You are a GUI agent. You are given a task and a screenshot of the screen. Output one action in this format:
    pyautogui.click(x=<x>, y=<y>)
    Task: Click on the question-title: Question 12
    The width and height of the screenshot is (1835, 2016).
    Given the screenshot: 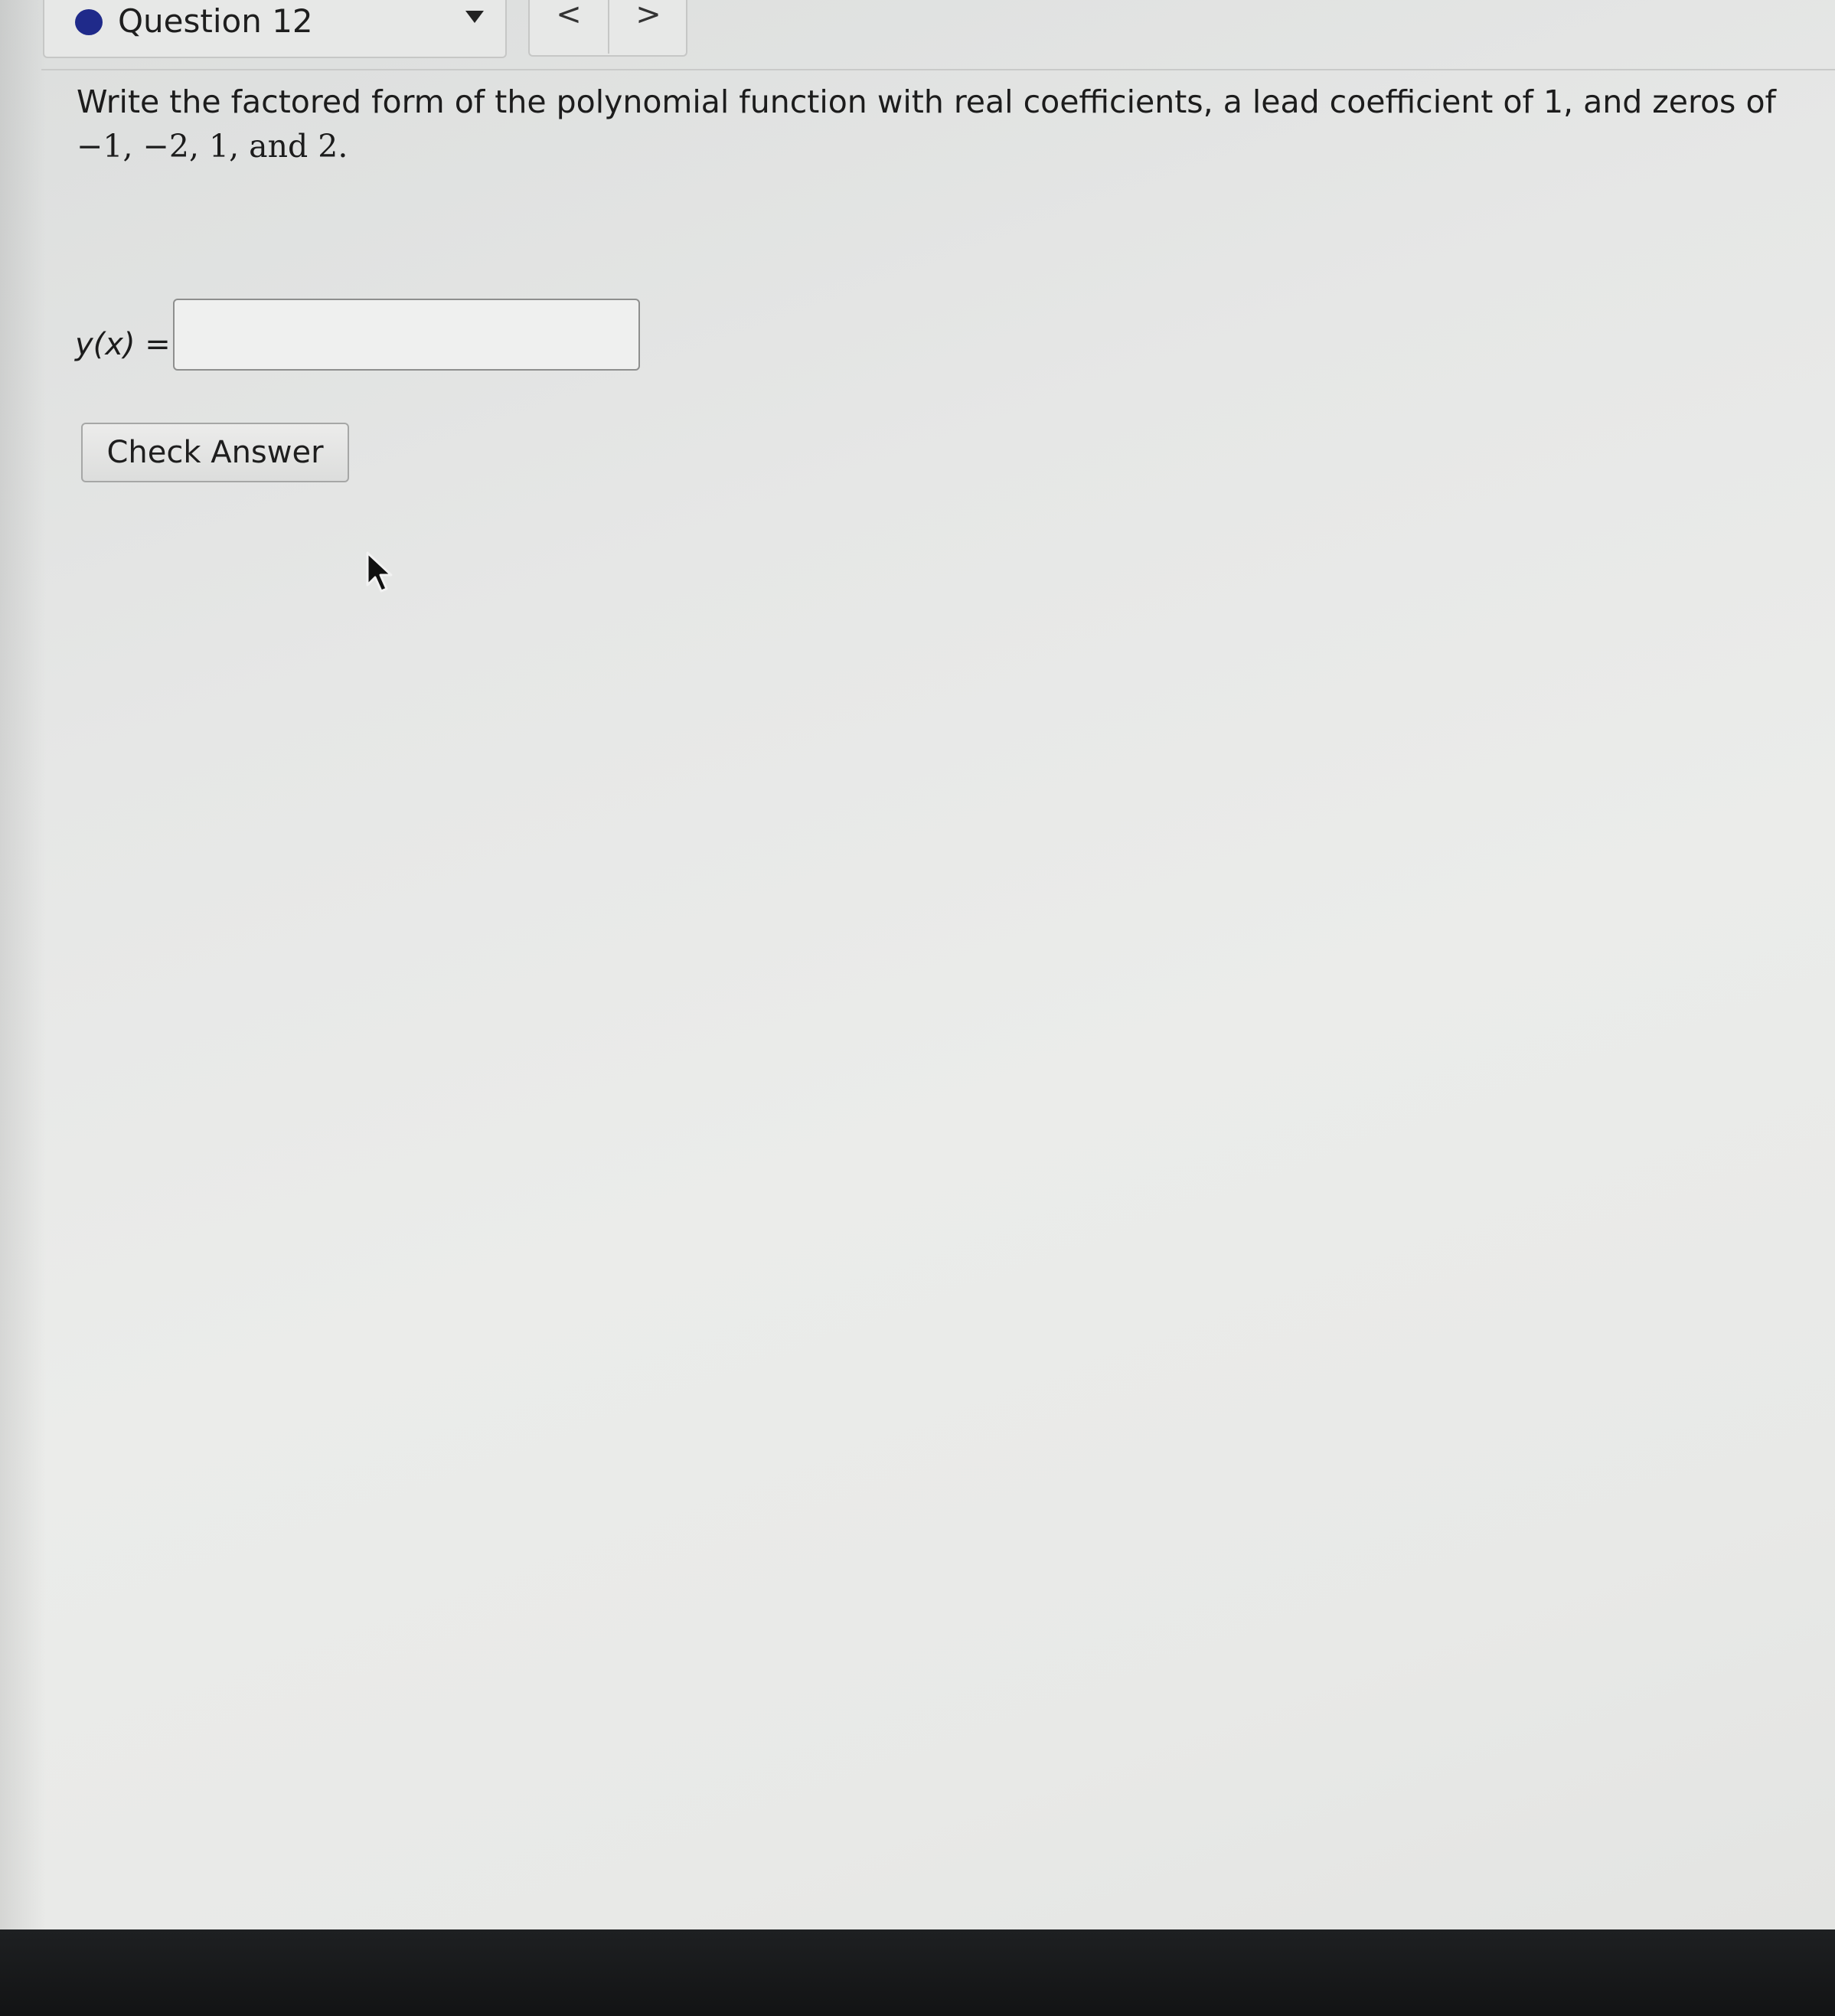 What is the action you would take?
    pyautogui.click(x=216, y=21)
    